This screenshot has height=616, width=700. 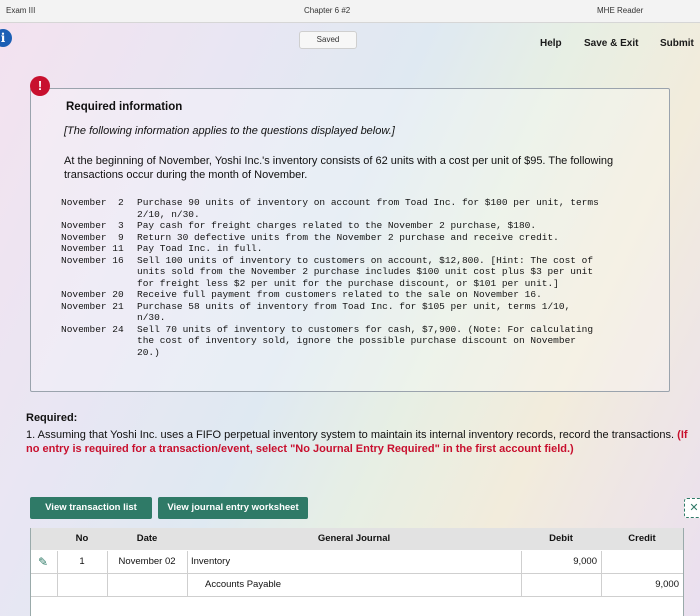 What do you see at coordinates (354, 562) in the screenshot?
I see `row-account: Inventory` at bounding box center [354, 562].